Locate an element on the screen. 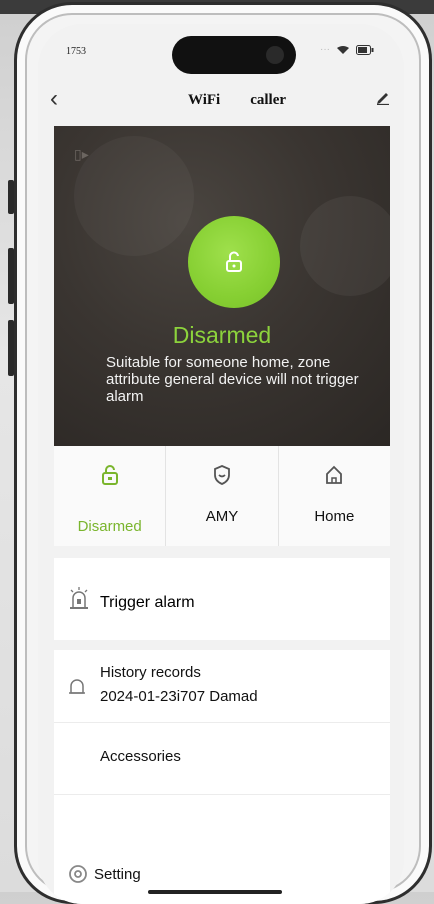  side-button is located at coordinates (11, 197).